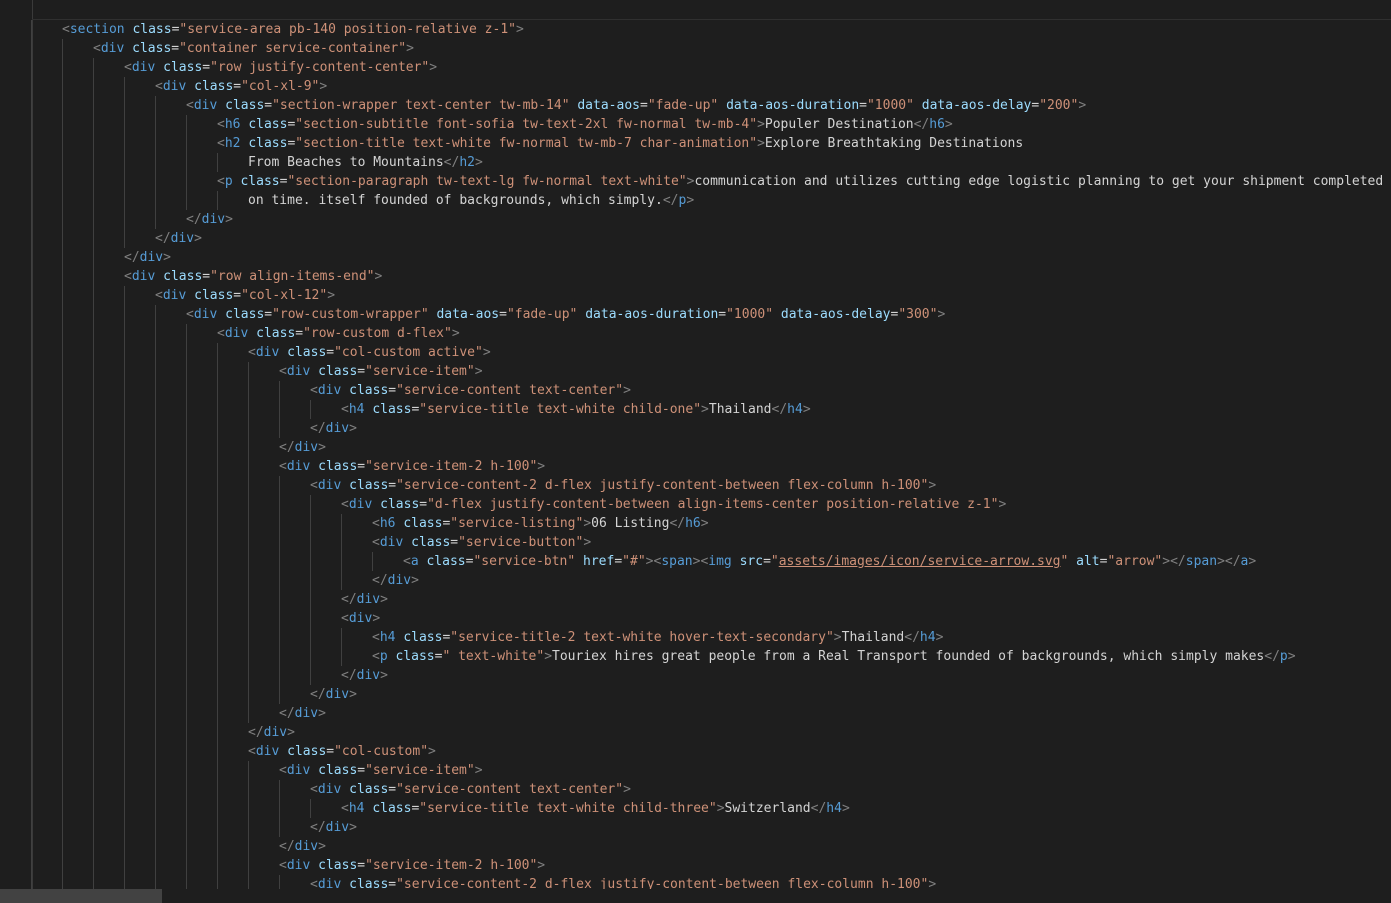 This screenshot has width=1391, height=903. What do you see at coordinates (568, 808) in the screenshot?
I see `code-token: "service-title text-white child-three"` at bounding box center [568, 808].